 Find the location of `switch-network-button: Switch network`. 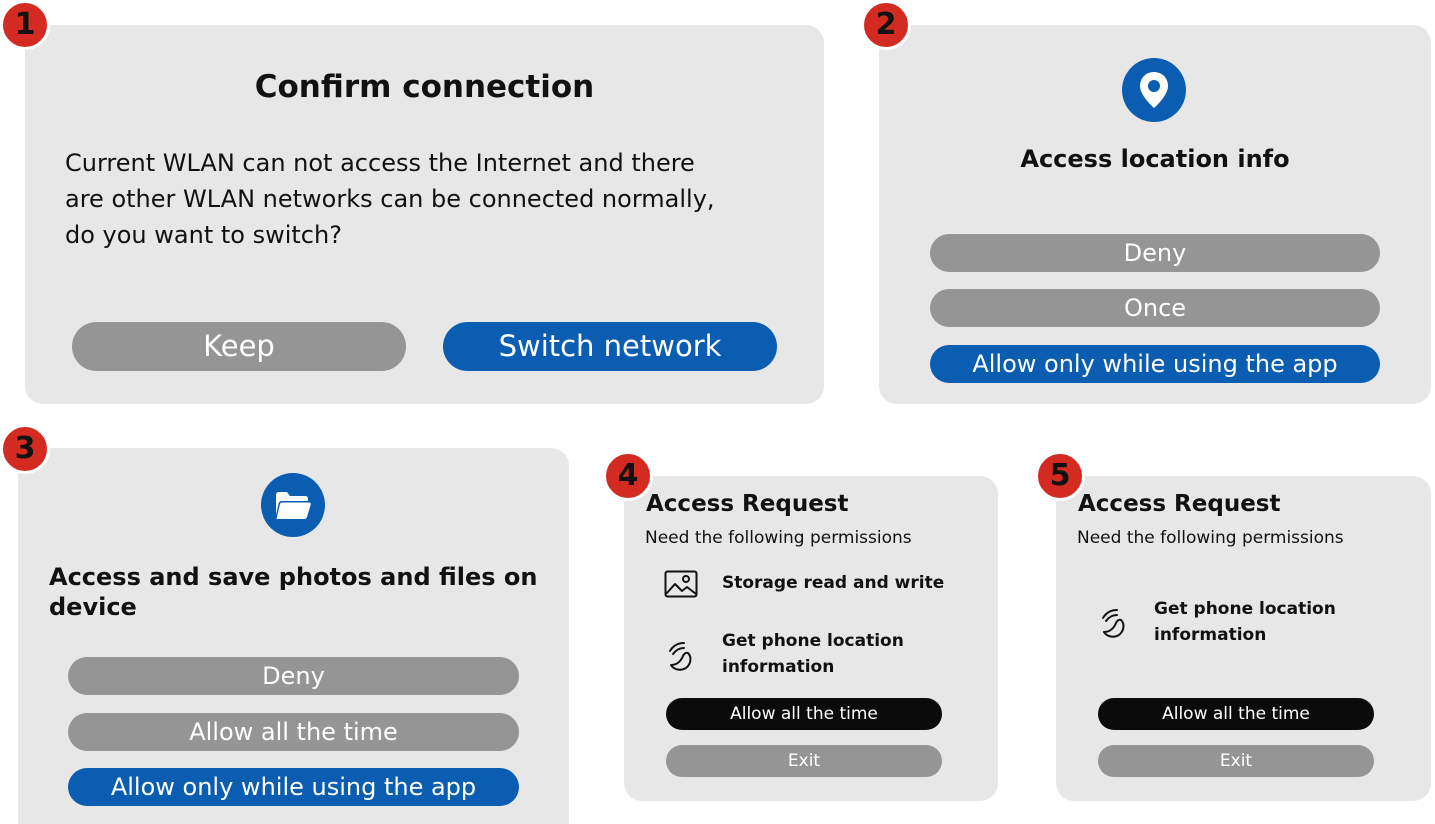

switch-network-button: Switch network is located at coordinates (610, 346).